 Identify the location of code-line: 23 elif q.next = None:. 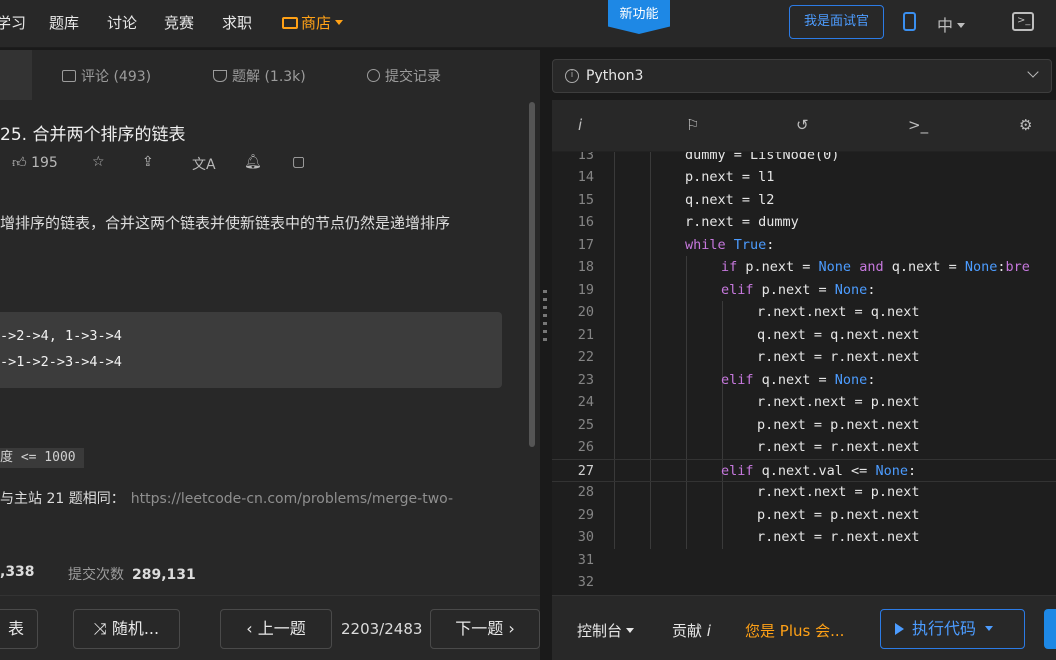
(804, 380).